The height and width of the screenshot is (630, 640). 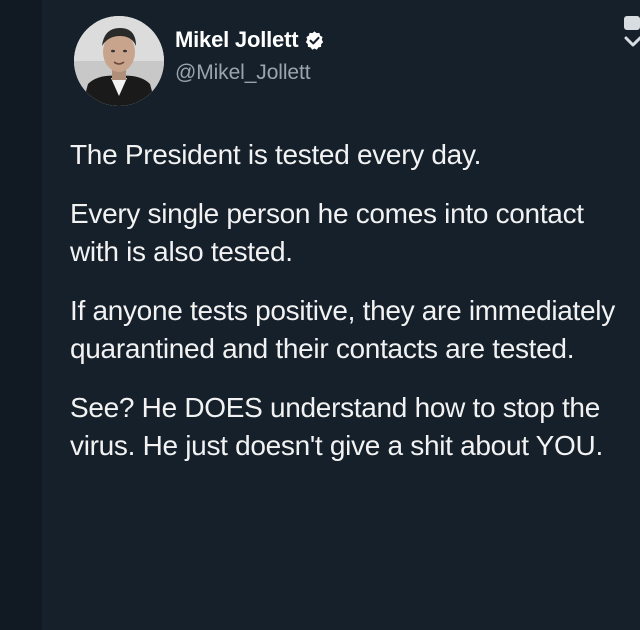 What do you see at coordinates (237, 40) in the screenshot?
I see `display-name: Mikel Jollett` at bounding box center [237, 40].